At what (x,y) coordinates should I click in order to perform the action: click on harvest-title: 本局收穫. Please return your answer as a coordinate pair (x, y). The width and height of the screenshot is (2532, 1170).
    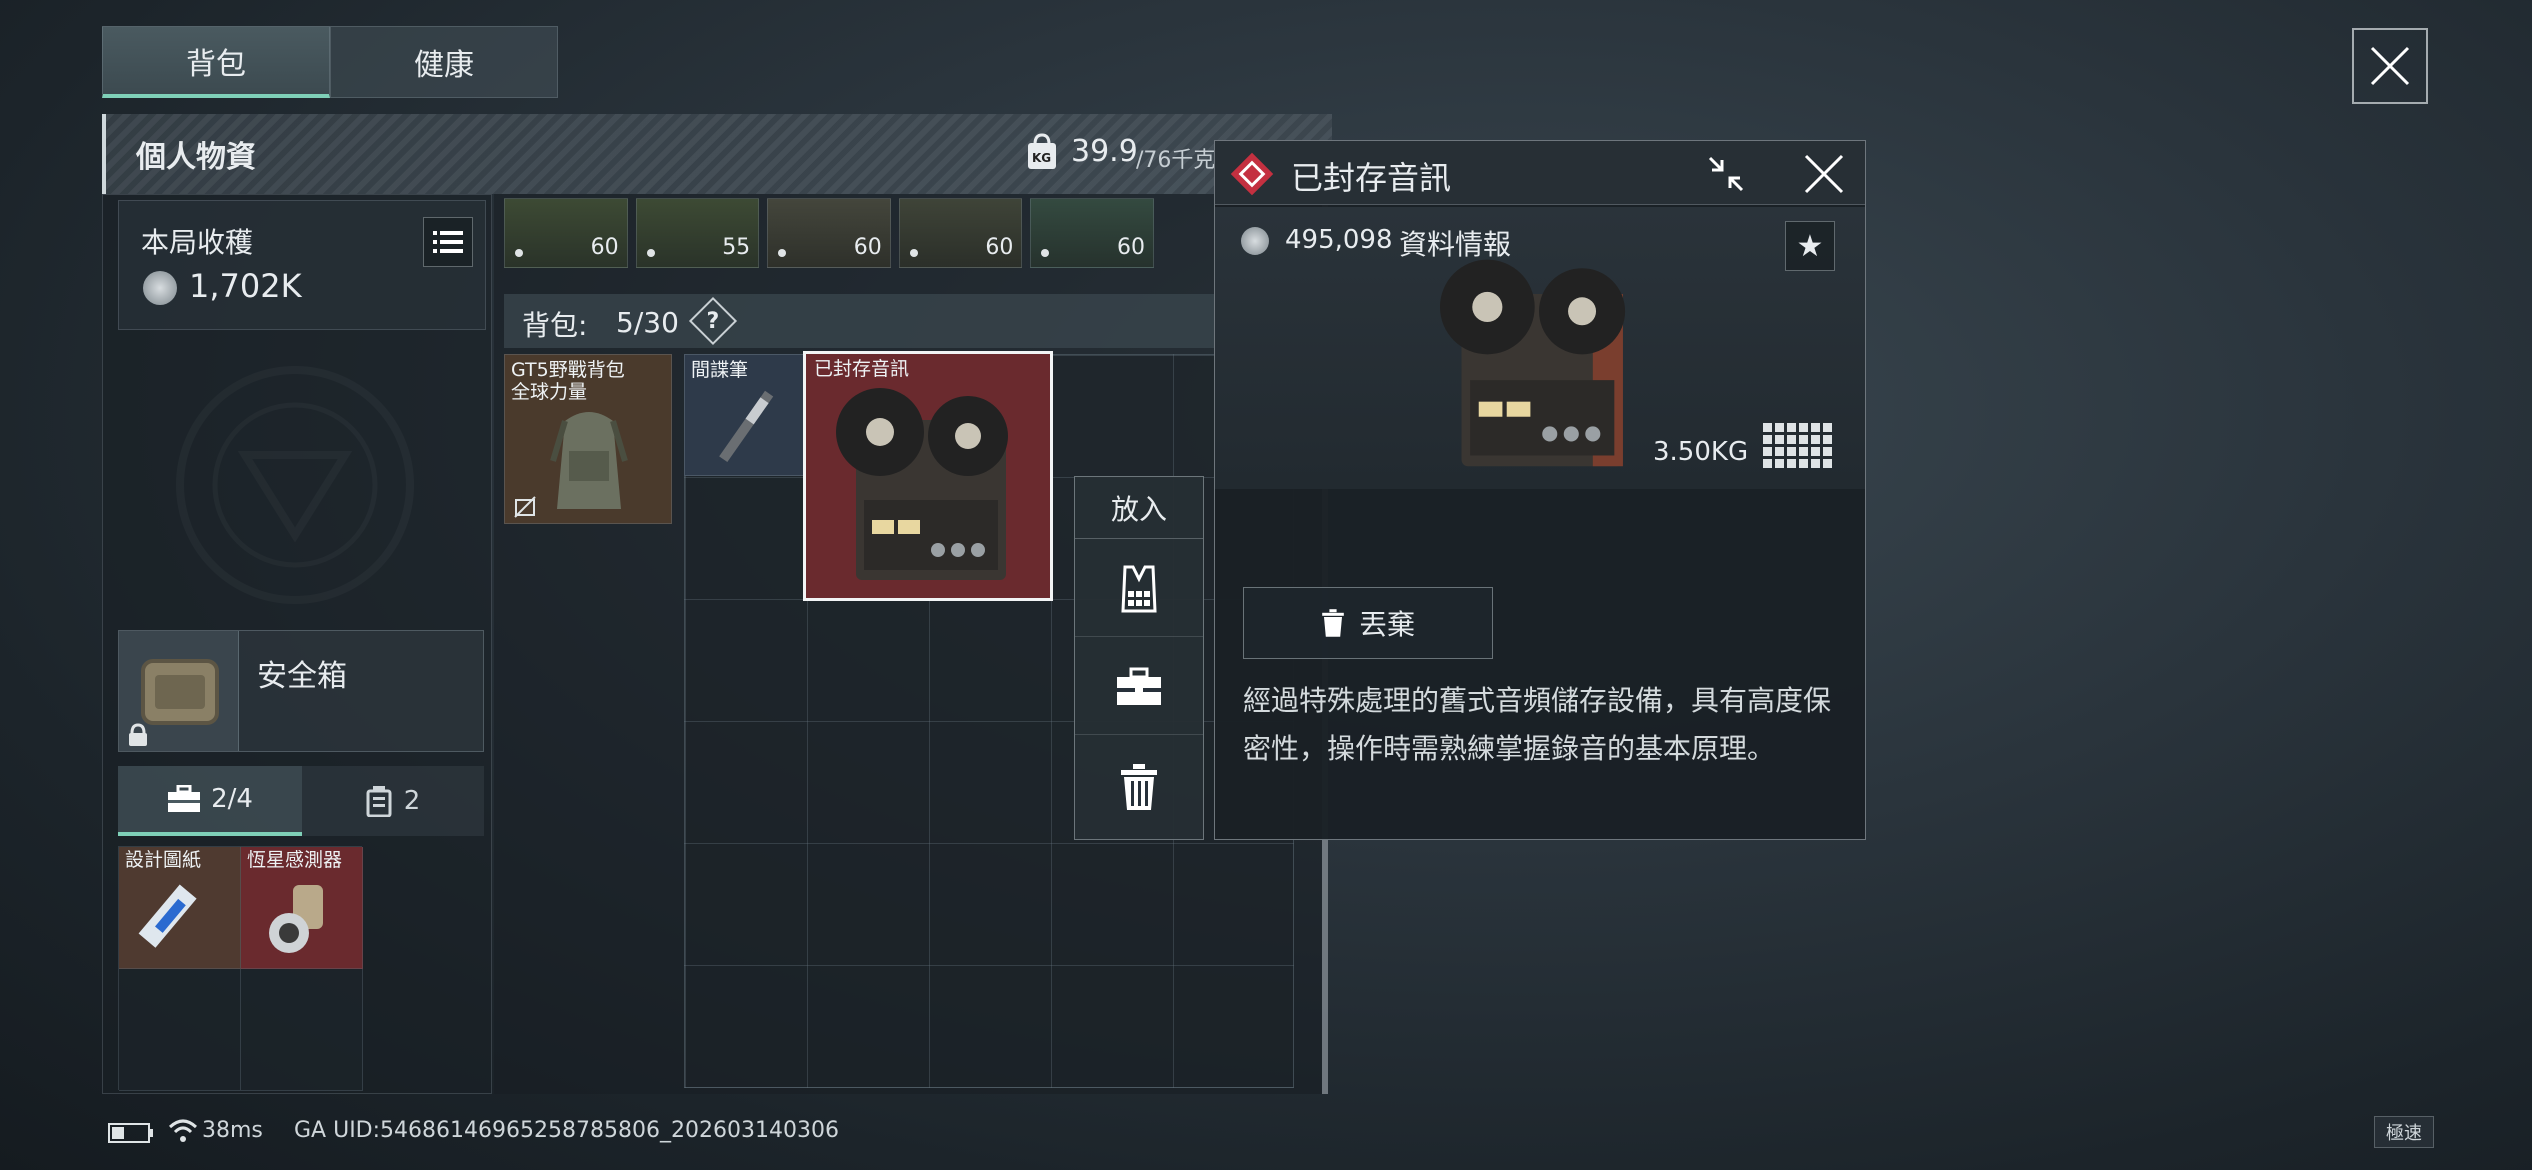
    Looking at the image, I should click on (197, 242).